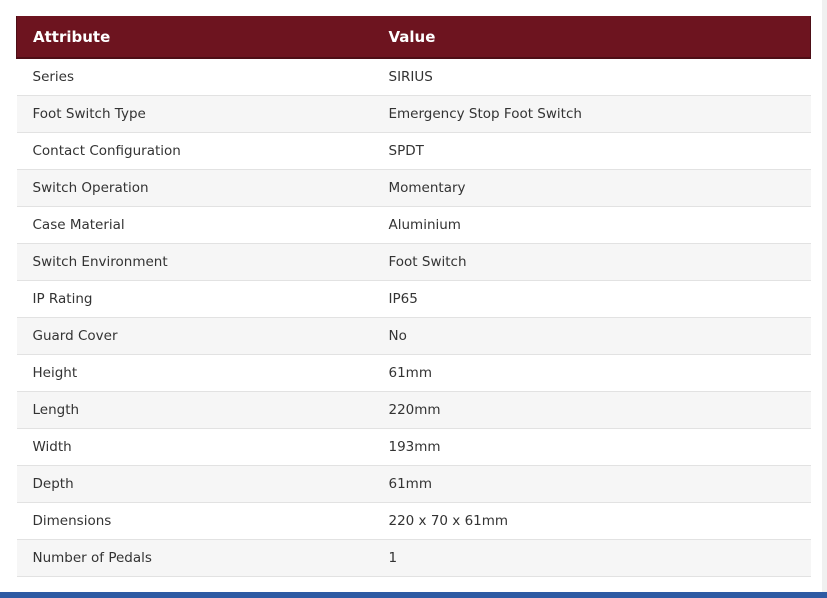 This screenshot has width=827, height=598. I want to click on table-row: Height 61mm, so click(413, 373).